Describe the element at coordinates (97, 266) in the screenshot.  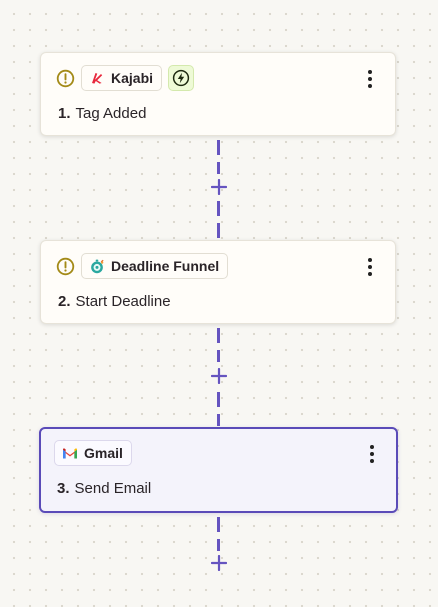
I see `deadline-funnel-logo-icon` at that location.